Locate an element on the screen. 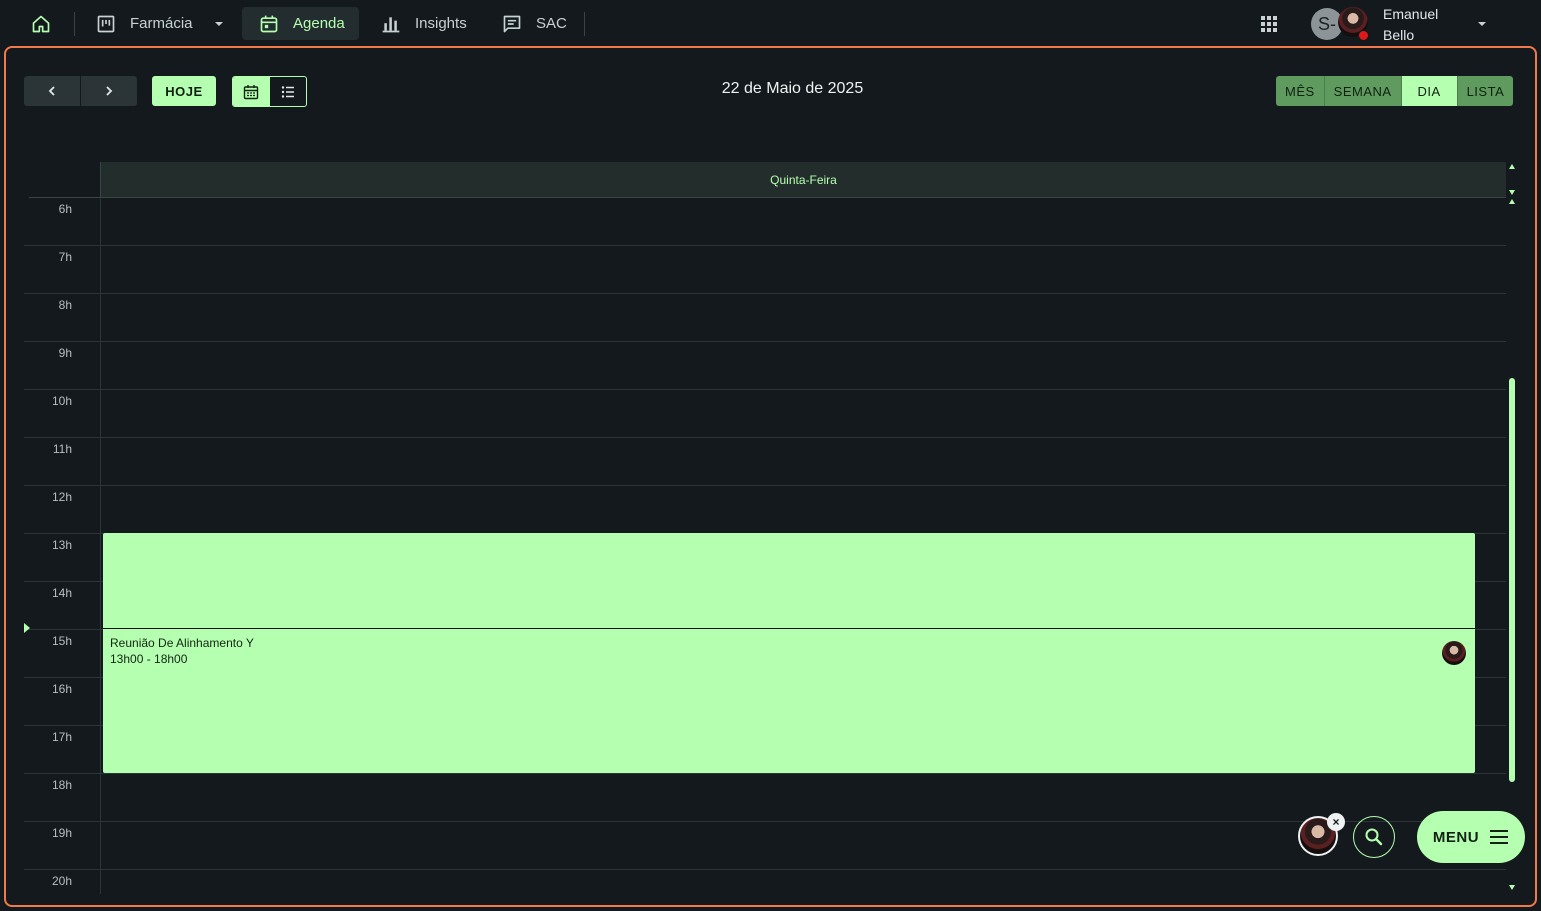  event-attendee-avatar is located at coordinates (1454, 653).